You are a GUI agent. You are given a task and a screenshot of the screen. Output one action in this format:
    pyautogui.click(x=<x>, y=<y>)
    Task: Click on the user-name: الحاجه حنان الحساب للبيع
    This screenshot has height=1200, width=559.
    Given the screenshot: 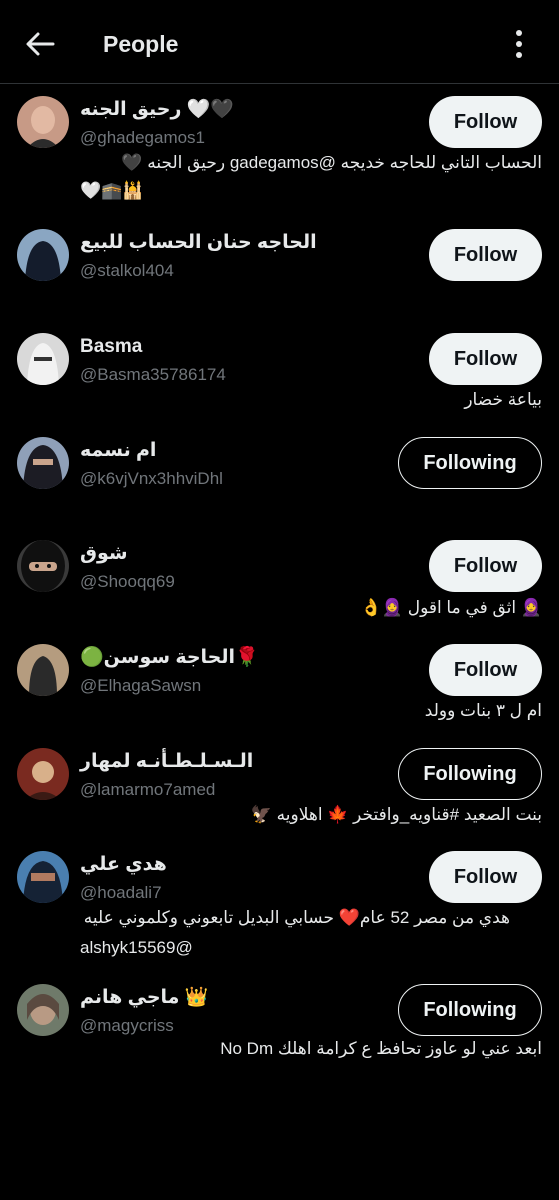 What is the action you would take?
    pyautogui.click(x=245, y=243)
    